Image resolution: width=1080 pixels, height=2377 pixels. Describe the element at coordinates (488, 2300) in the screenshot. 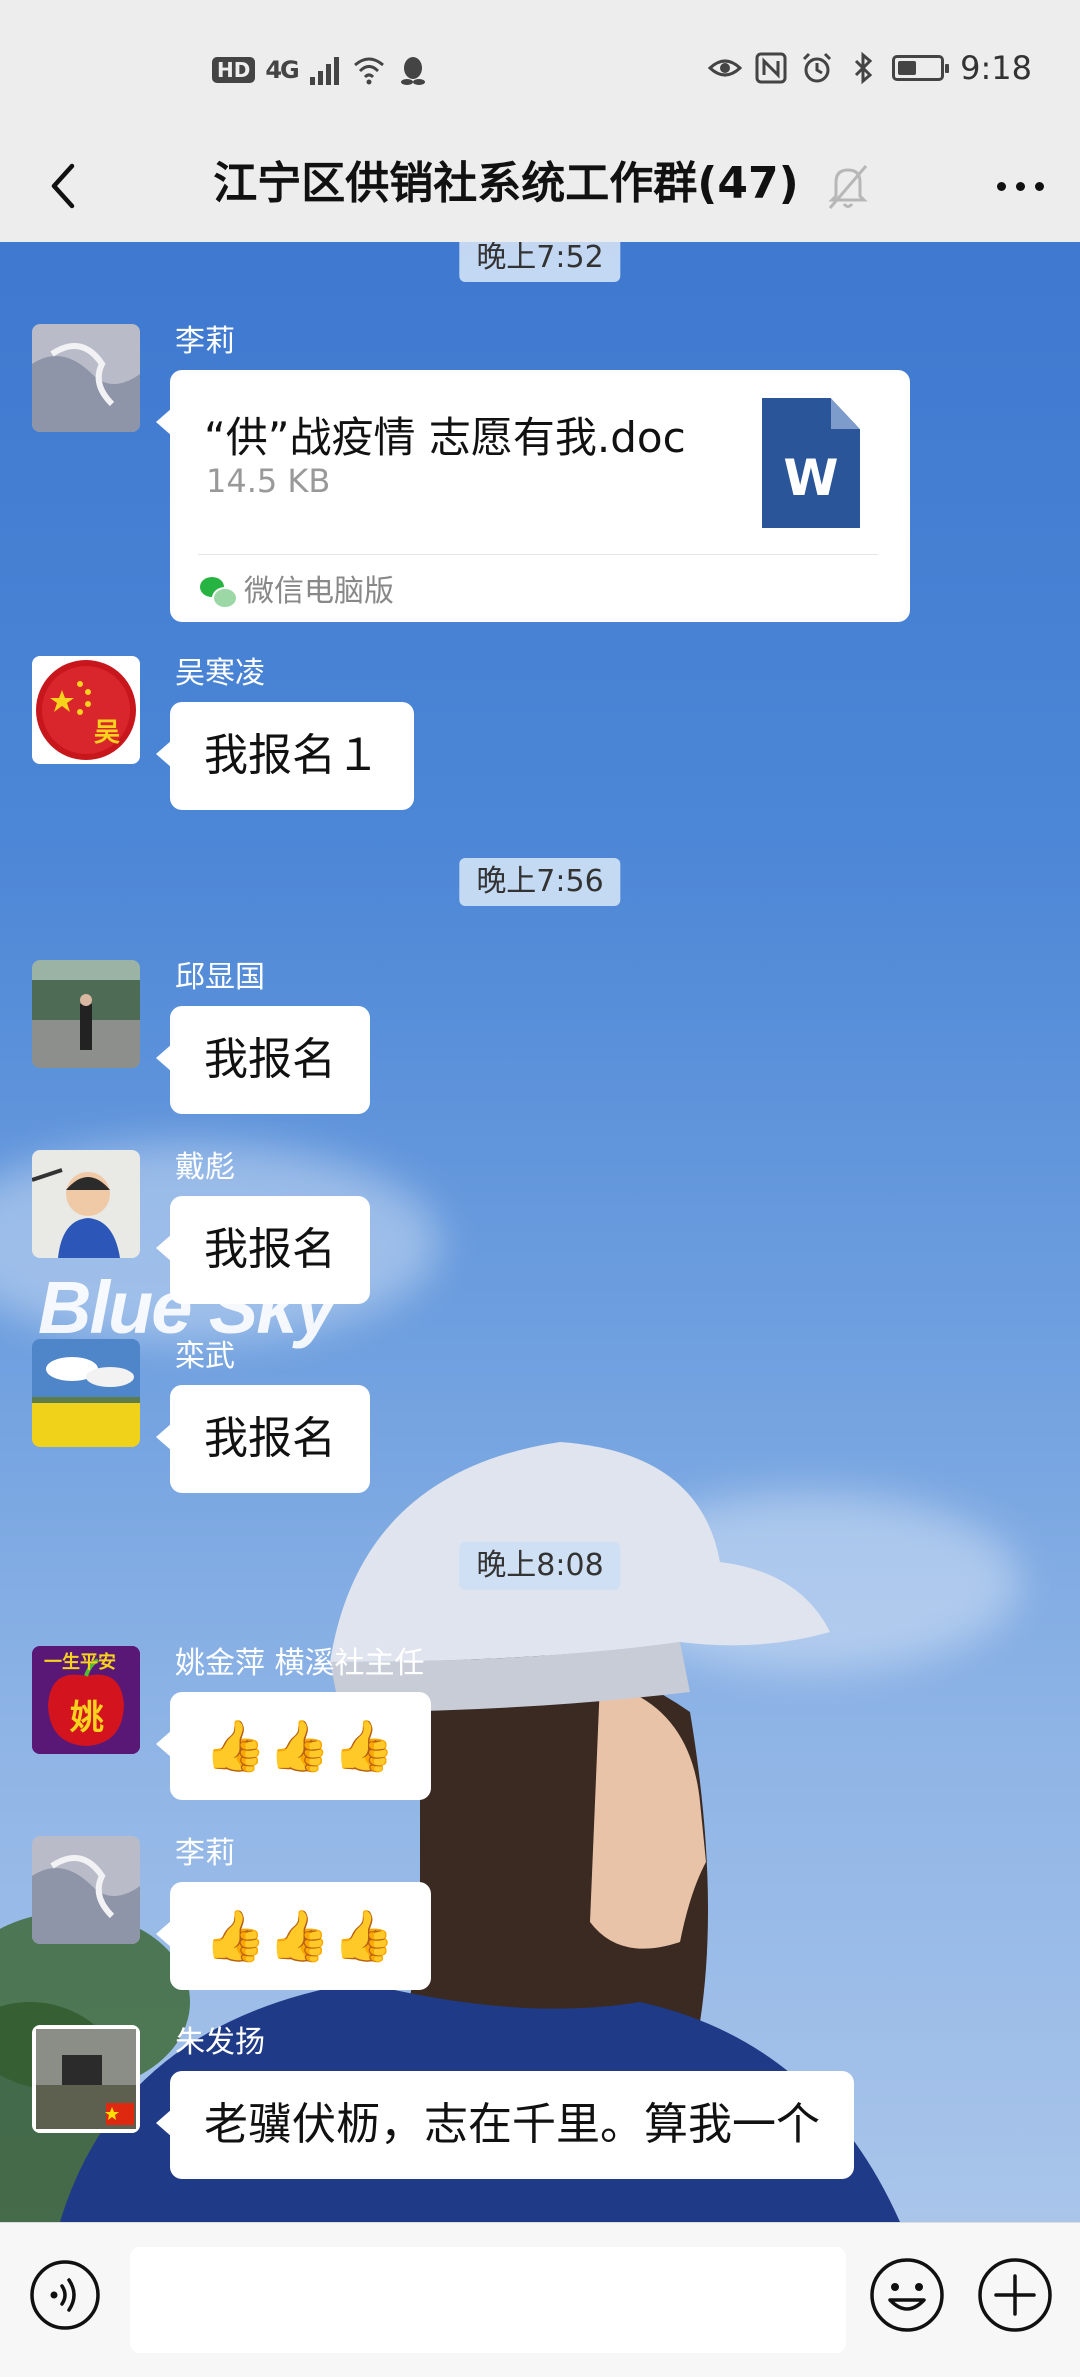

I see `message-input` at that location.